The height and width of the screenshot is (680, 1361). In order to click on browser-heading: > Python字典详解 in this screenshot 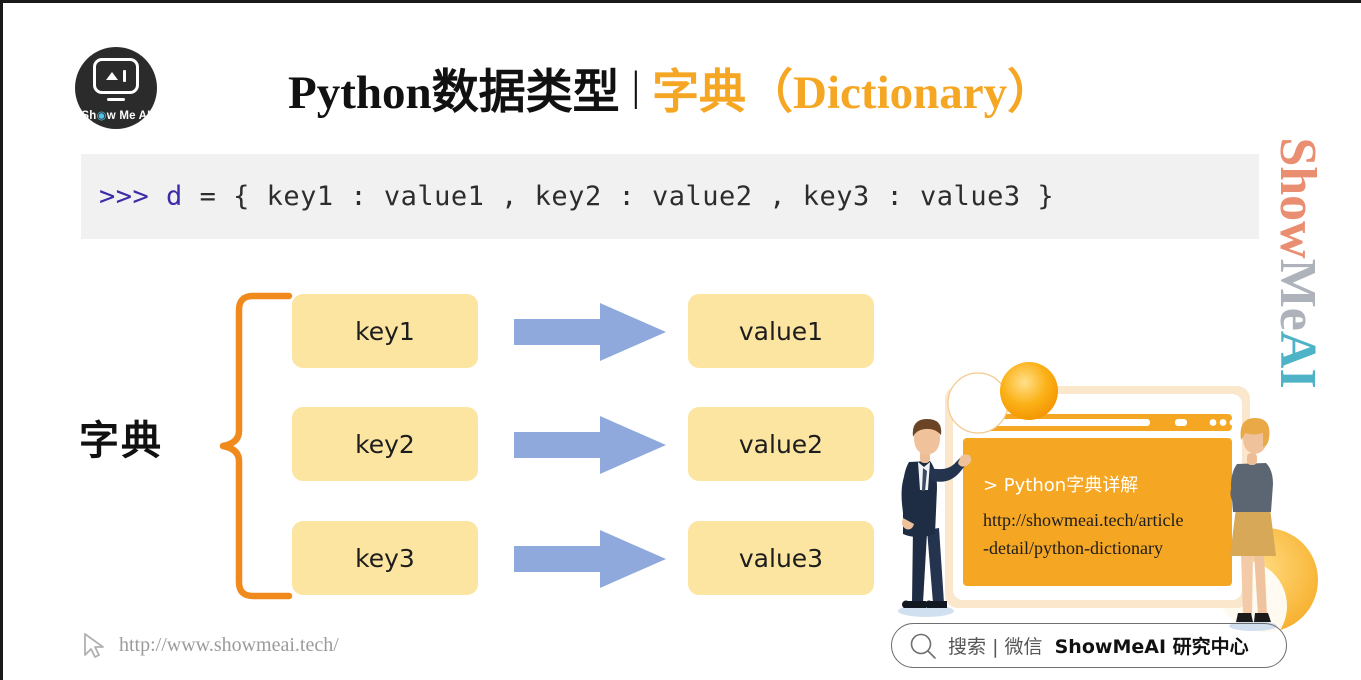, I will do `click(1060, 485)`.